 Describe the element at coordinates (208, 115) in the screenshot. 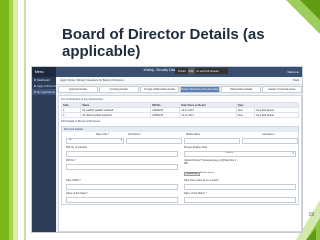

I see `table-cell: 22-11-2017` at that location.